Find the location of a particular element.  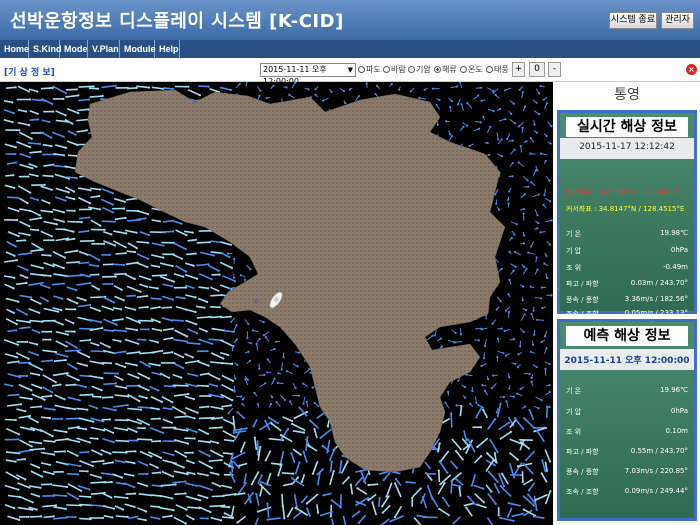

menu-s-kind: S.Kind is located at coordinates (45, 49).